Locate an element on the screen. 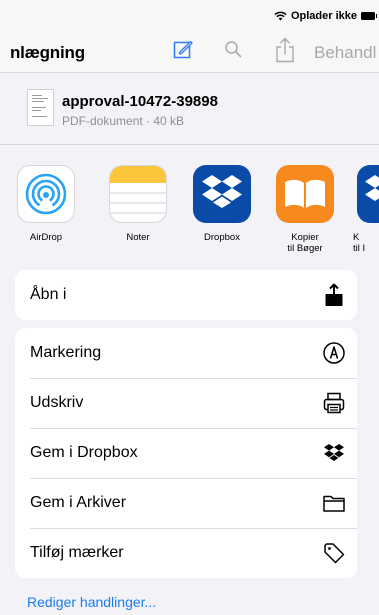 This screenshot has height=615, width=379. app-dropbox: Dropbox is located at coordinates (222, 204).